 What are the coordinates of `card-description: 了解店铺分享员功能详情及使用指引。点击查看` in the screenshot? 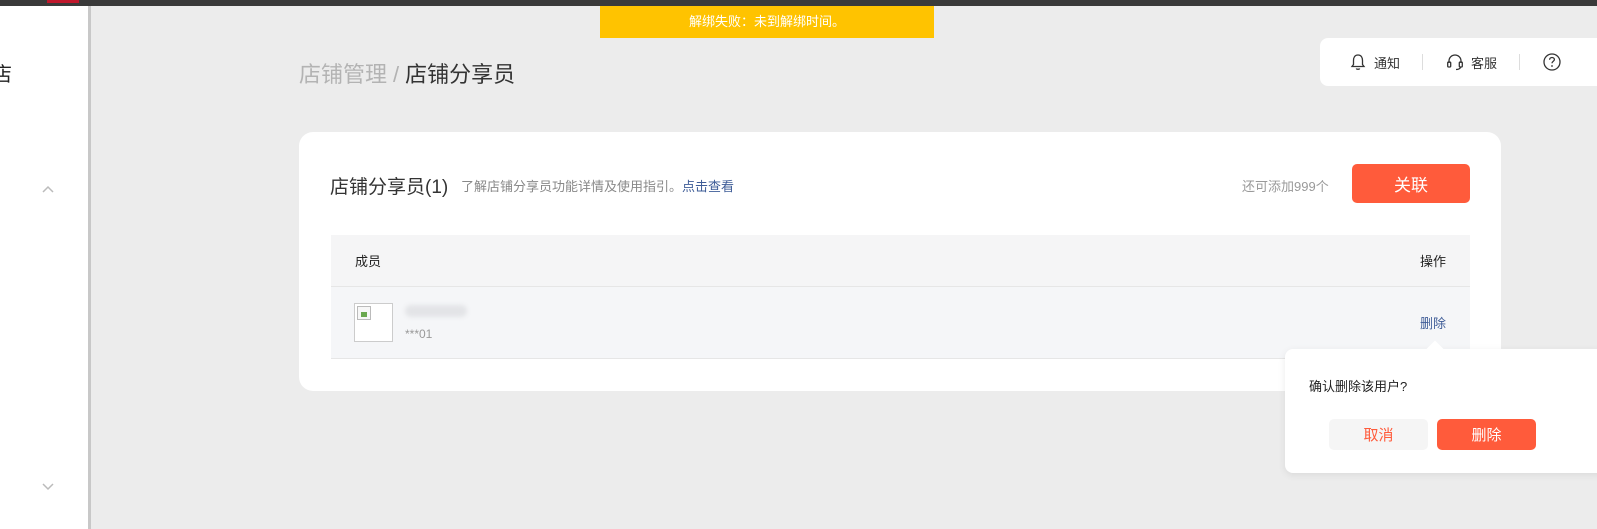 It's located at (597, 185).